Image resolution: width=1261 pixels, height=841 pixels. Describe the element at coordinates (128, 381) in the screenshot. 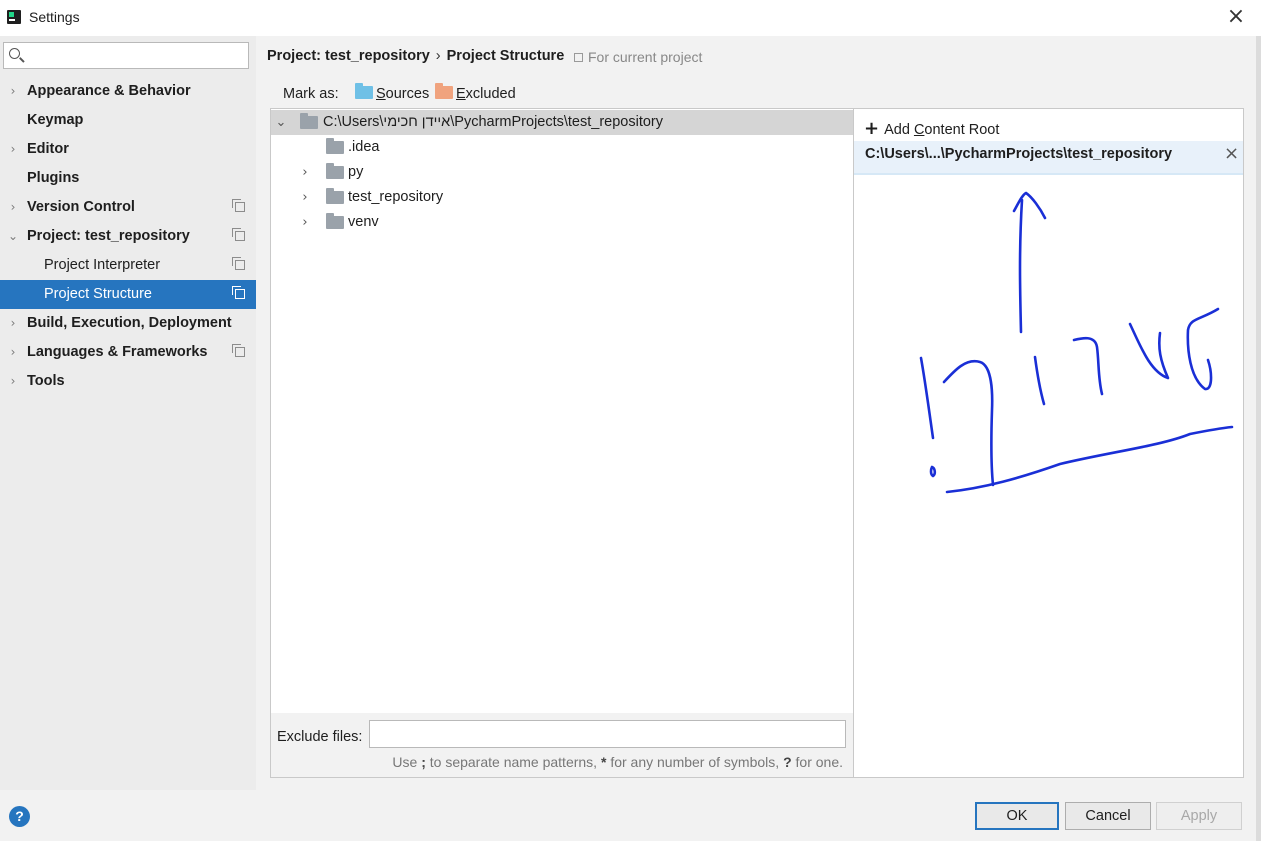

I see `sidebar-item-tools: › Tools` at that location.